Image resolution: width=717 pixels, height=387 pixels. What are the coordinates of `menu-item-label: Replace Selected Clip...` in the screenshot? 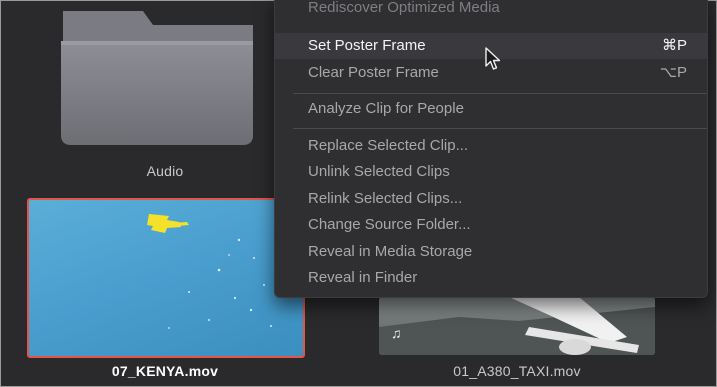 It's located at (388, 145).